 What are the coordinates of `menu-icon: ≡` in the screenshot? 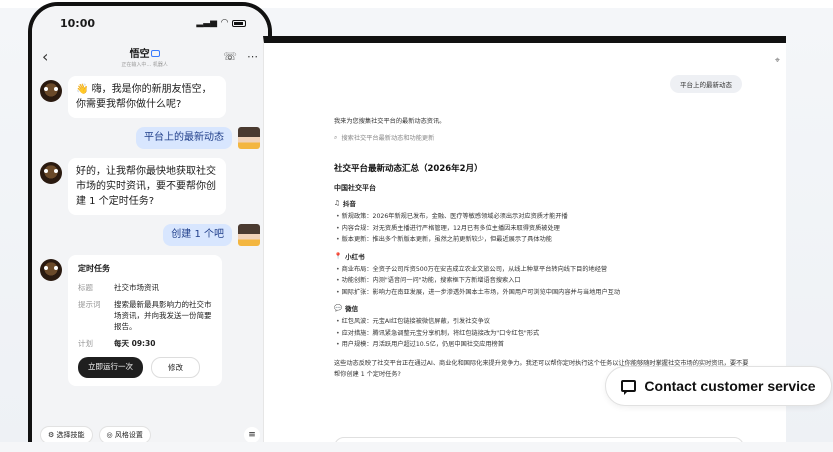 It's located at (252, 435).